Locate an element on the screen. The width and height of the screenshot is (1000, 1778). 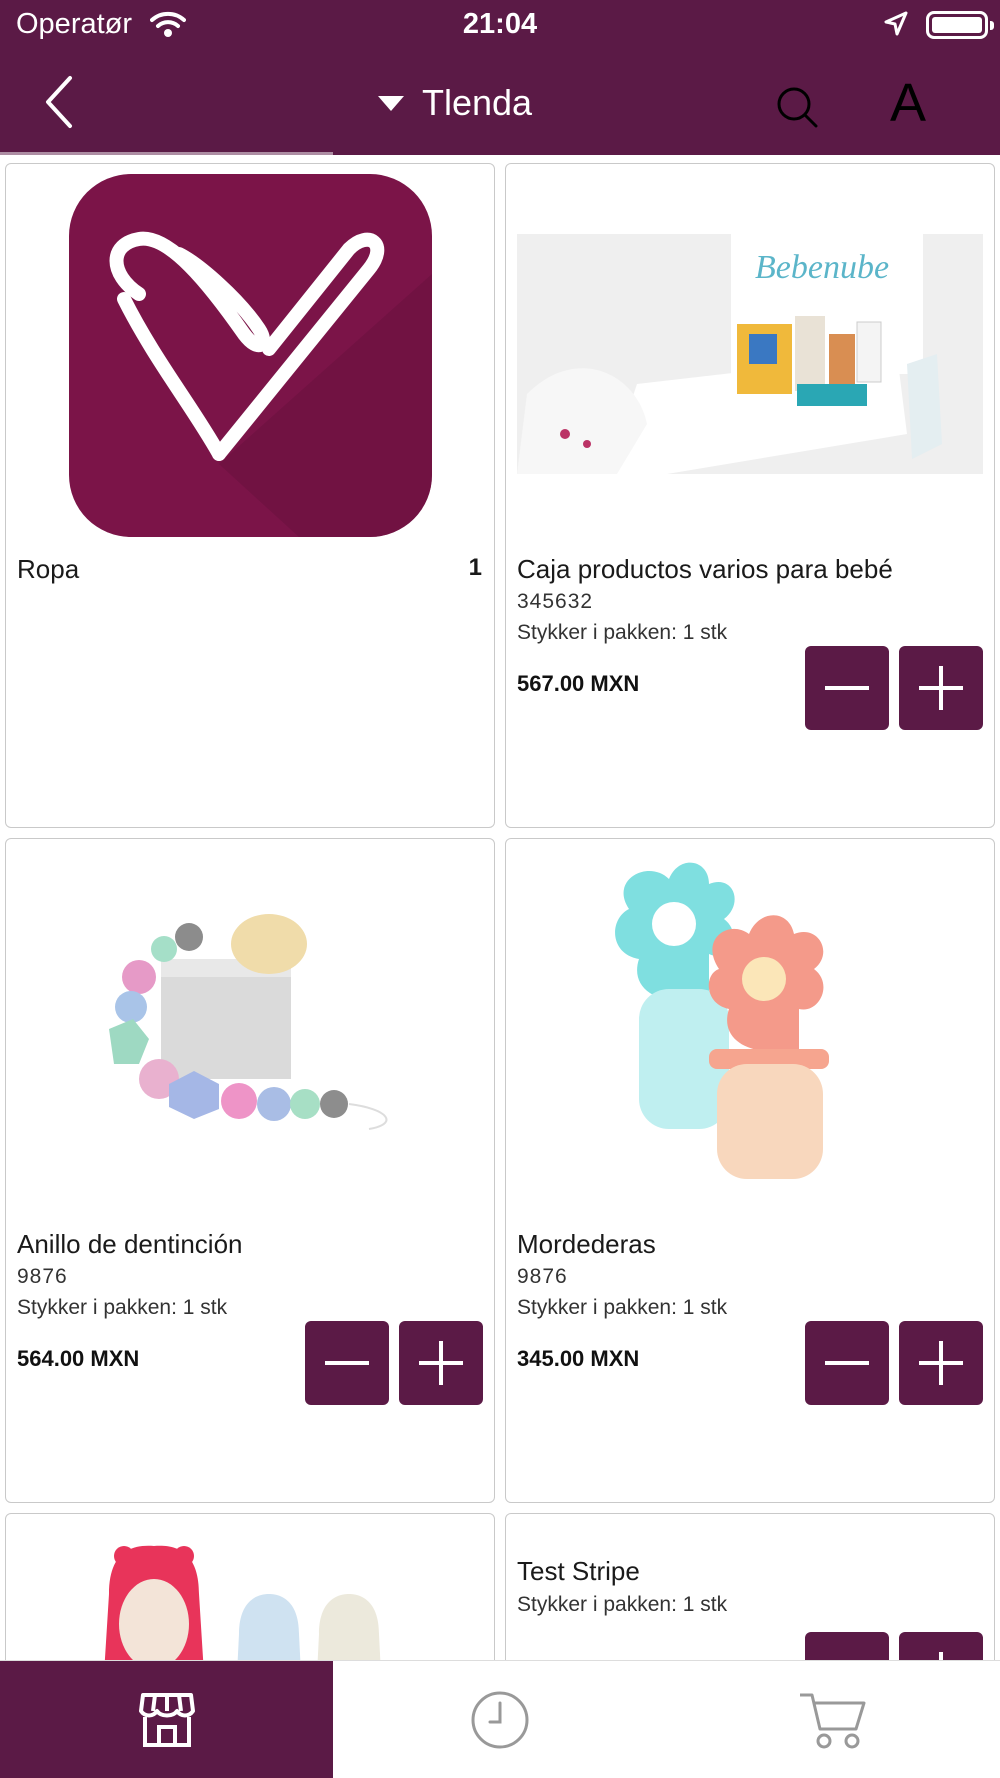
tab-store is located at coordinates (166, 1719).